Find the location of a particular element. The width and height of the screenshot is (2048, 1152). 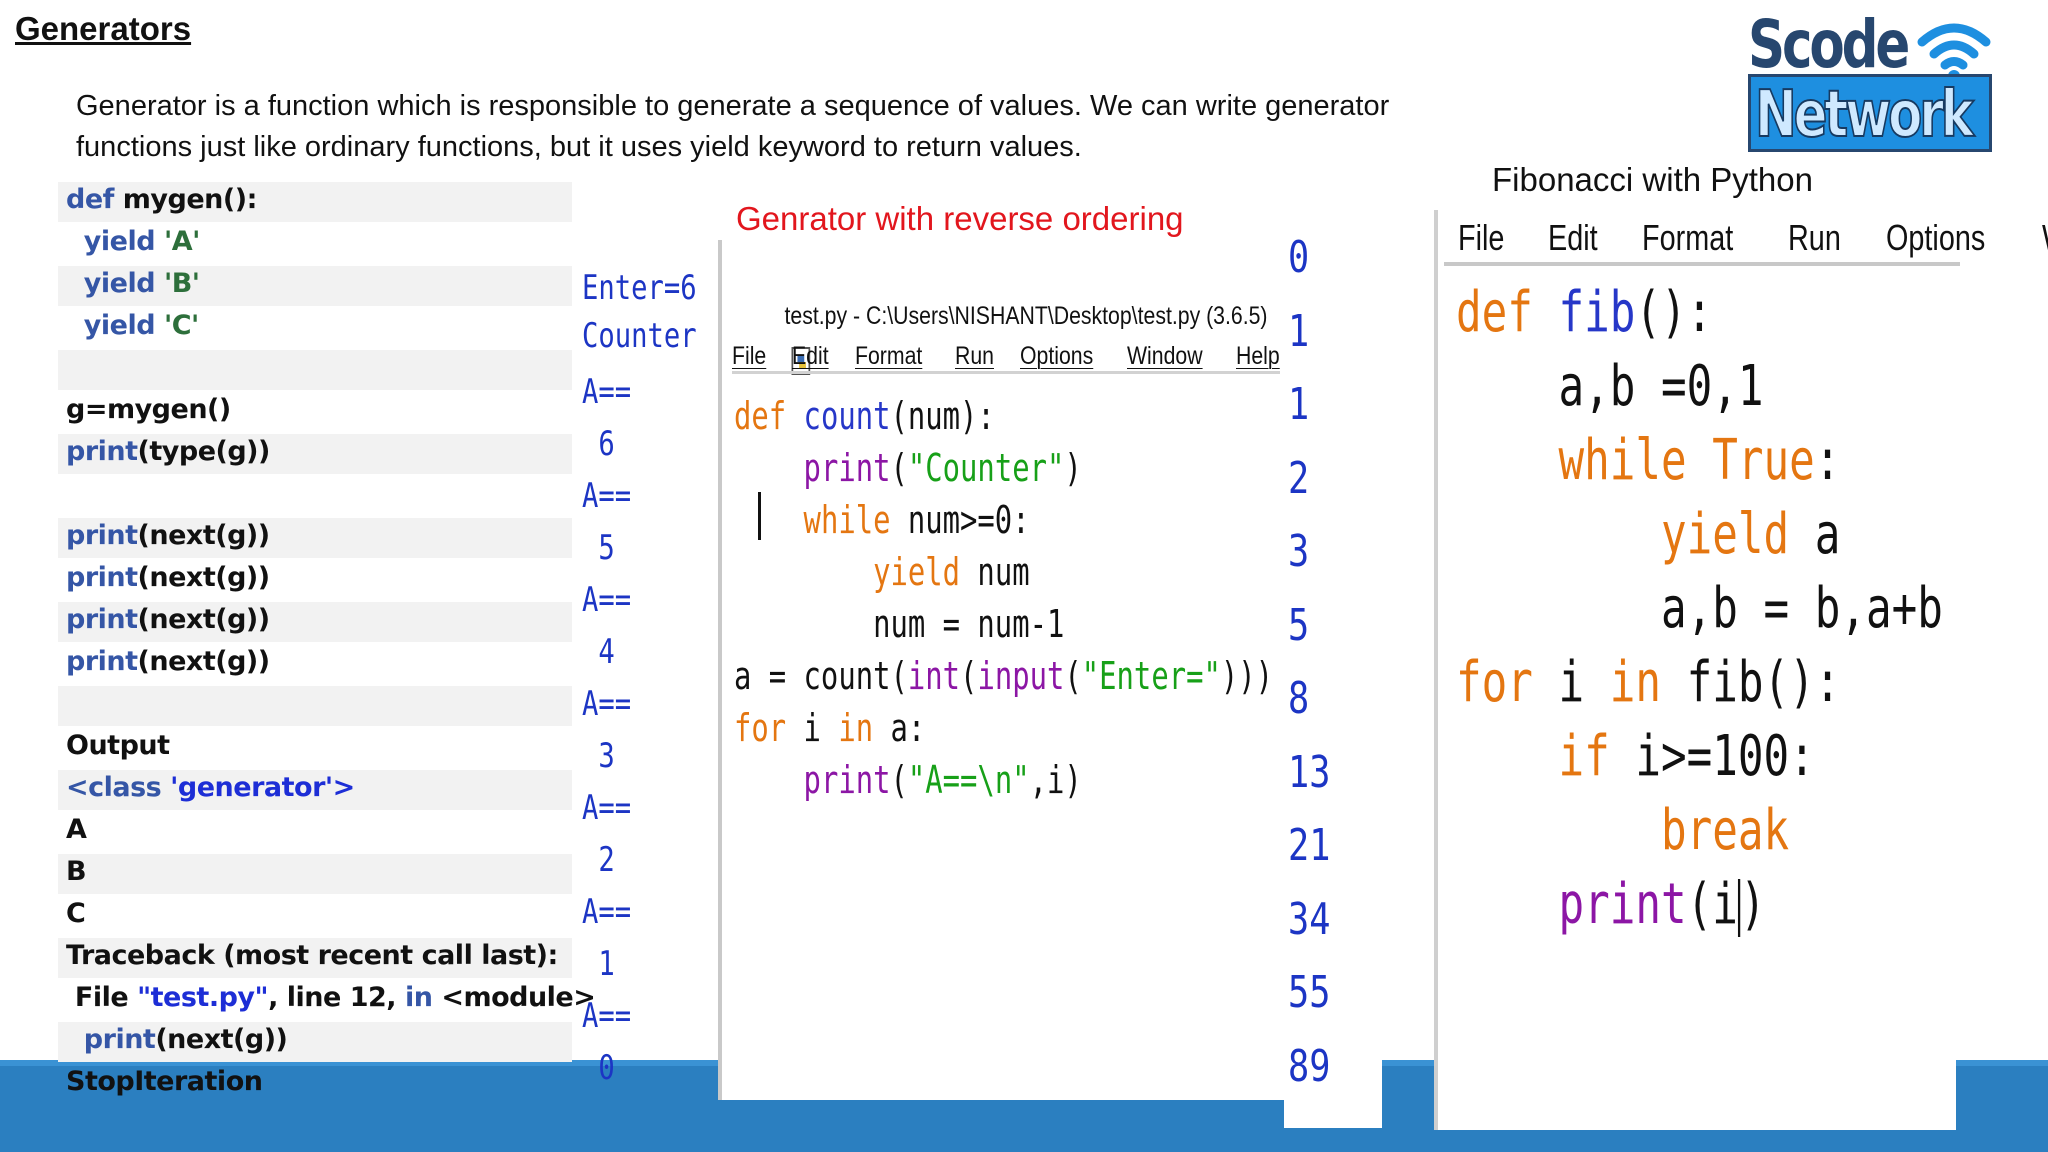

fibonacci-value: 55 is located at coordinates (1309, 992).